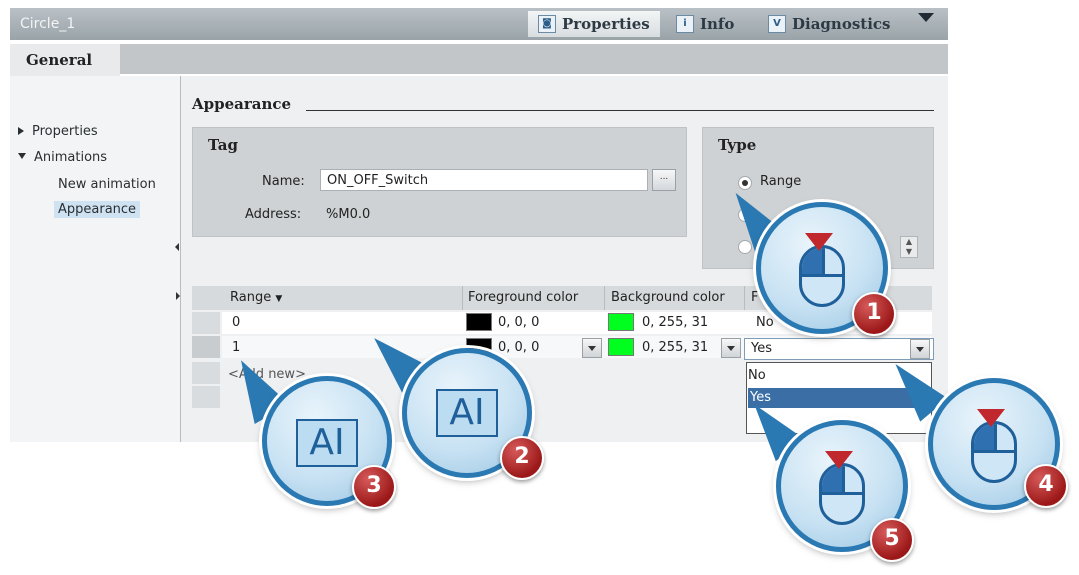 The height and width of the screenshot is (575, 1079). Describe the element at coordinates (717, 24) in the screenshot. I see `tab-info-label: Info` at that location.